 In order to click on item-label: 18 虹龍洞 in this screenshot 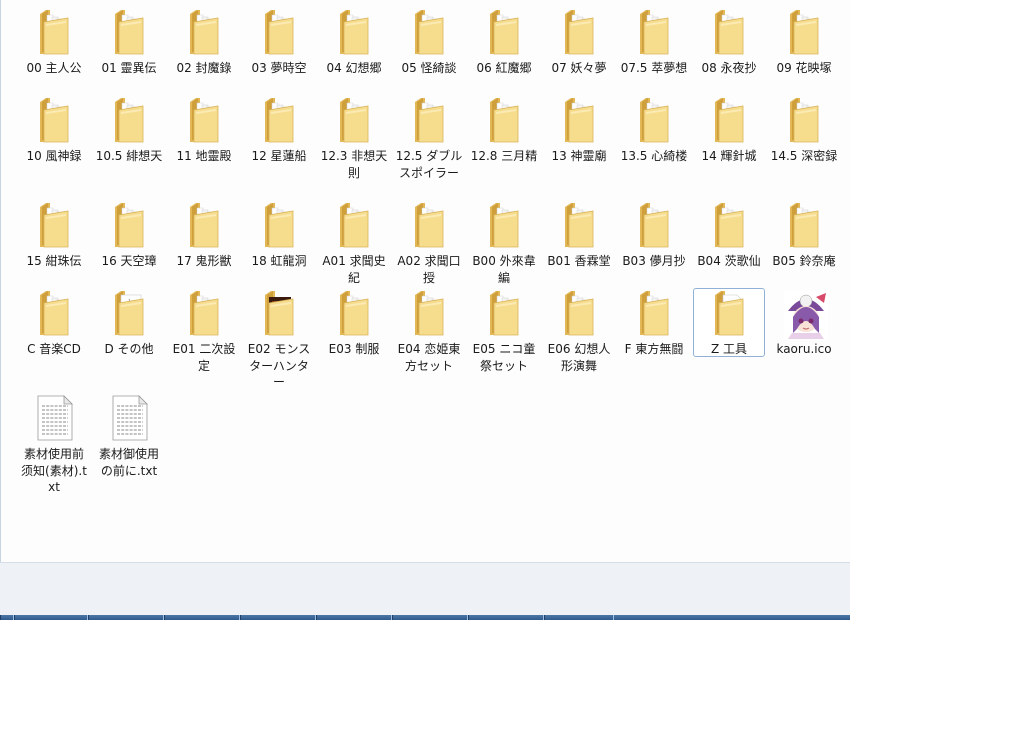, I will do `click(279, 261)`.